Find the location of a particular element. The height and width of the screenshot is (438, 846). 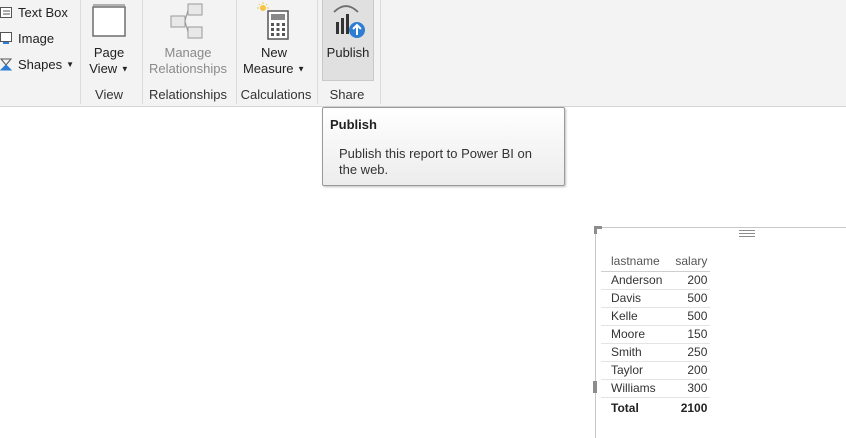

text-box-button: Text Box is located at coordinates (34, 12).